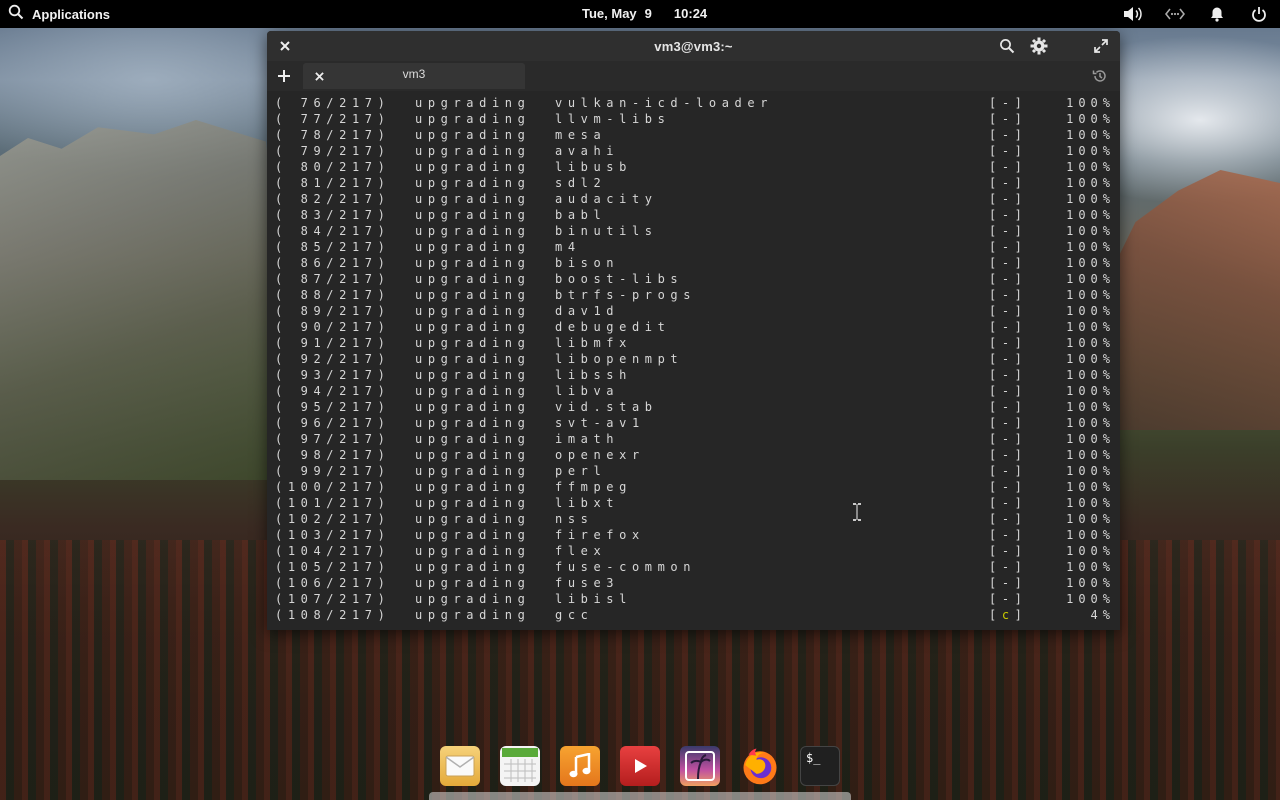 This screenshot has width=1280, height=800. I want to click on terminal-line: (104/217) upgrading flex [-] 100%, so click(693, 551).